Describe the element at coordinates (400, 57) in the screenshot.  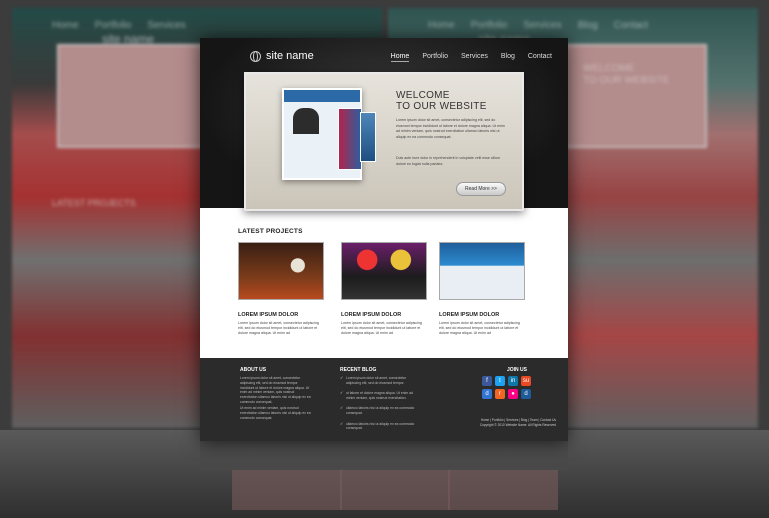
I see `nav-home: Home` at that location.